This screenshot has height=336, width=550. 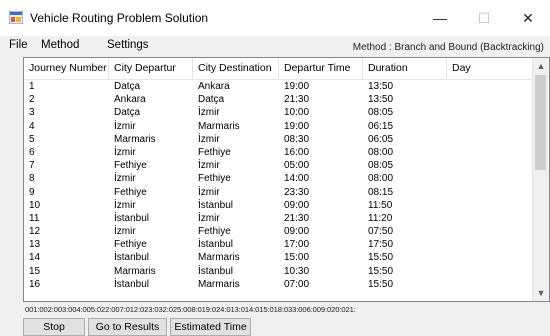 What do you see at coordinates (279, 205) in the screenshot?
I see `table-row: 10 İzmir İstanbul 09:00 11:50` at bounding box center [279, 205].